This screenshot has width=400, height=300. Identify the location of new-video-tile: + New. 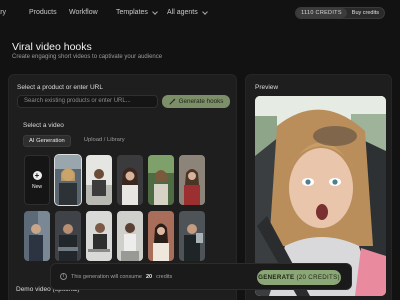
(37, 180).